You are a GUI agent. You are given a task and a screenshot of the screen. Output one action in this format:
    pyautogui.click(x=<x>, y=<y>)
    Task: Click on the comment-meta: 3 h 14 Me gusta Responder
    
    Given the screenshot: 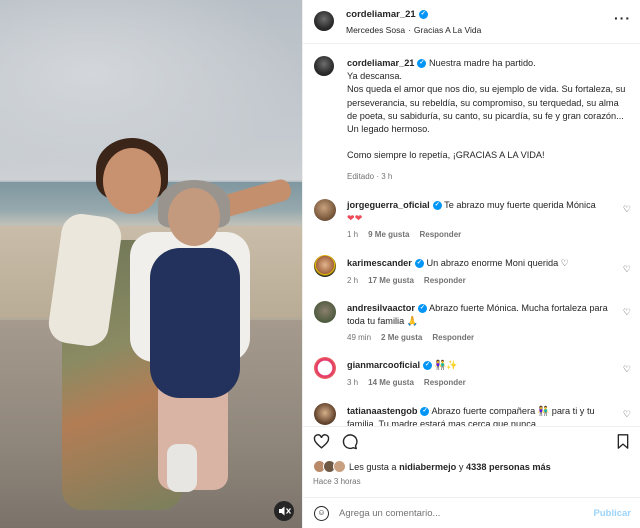 What is the action you would take?
    pyautogui.click(x=411, y=382)
    